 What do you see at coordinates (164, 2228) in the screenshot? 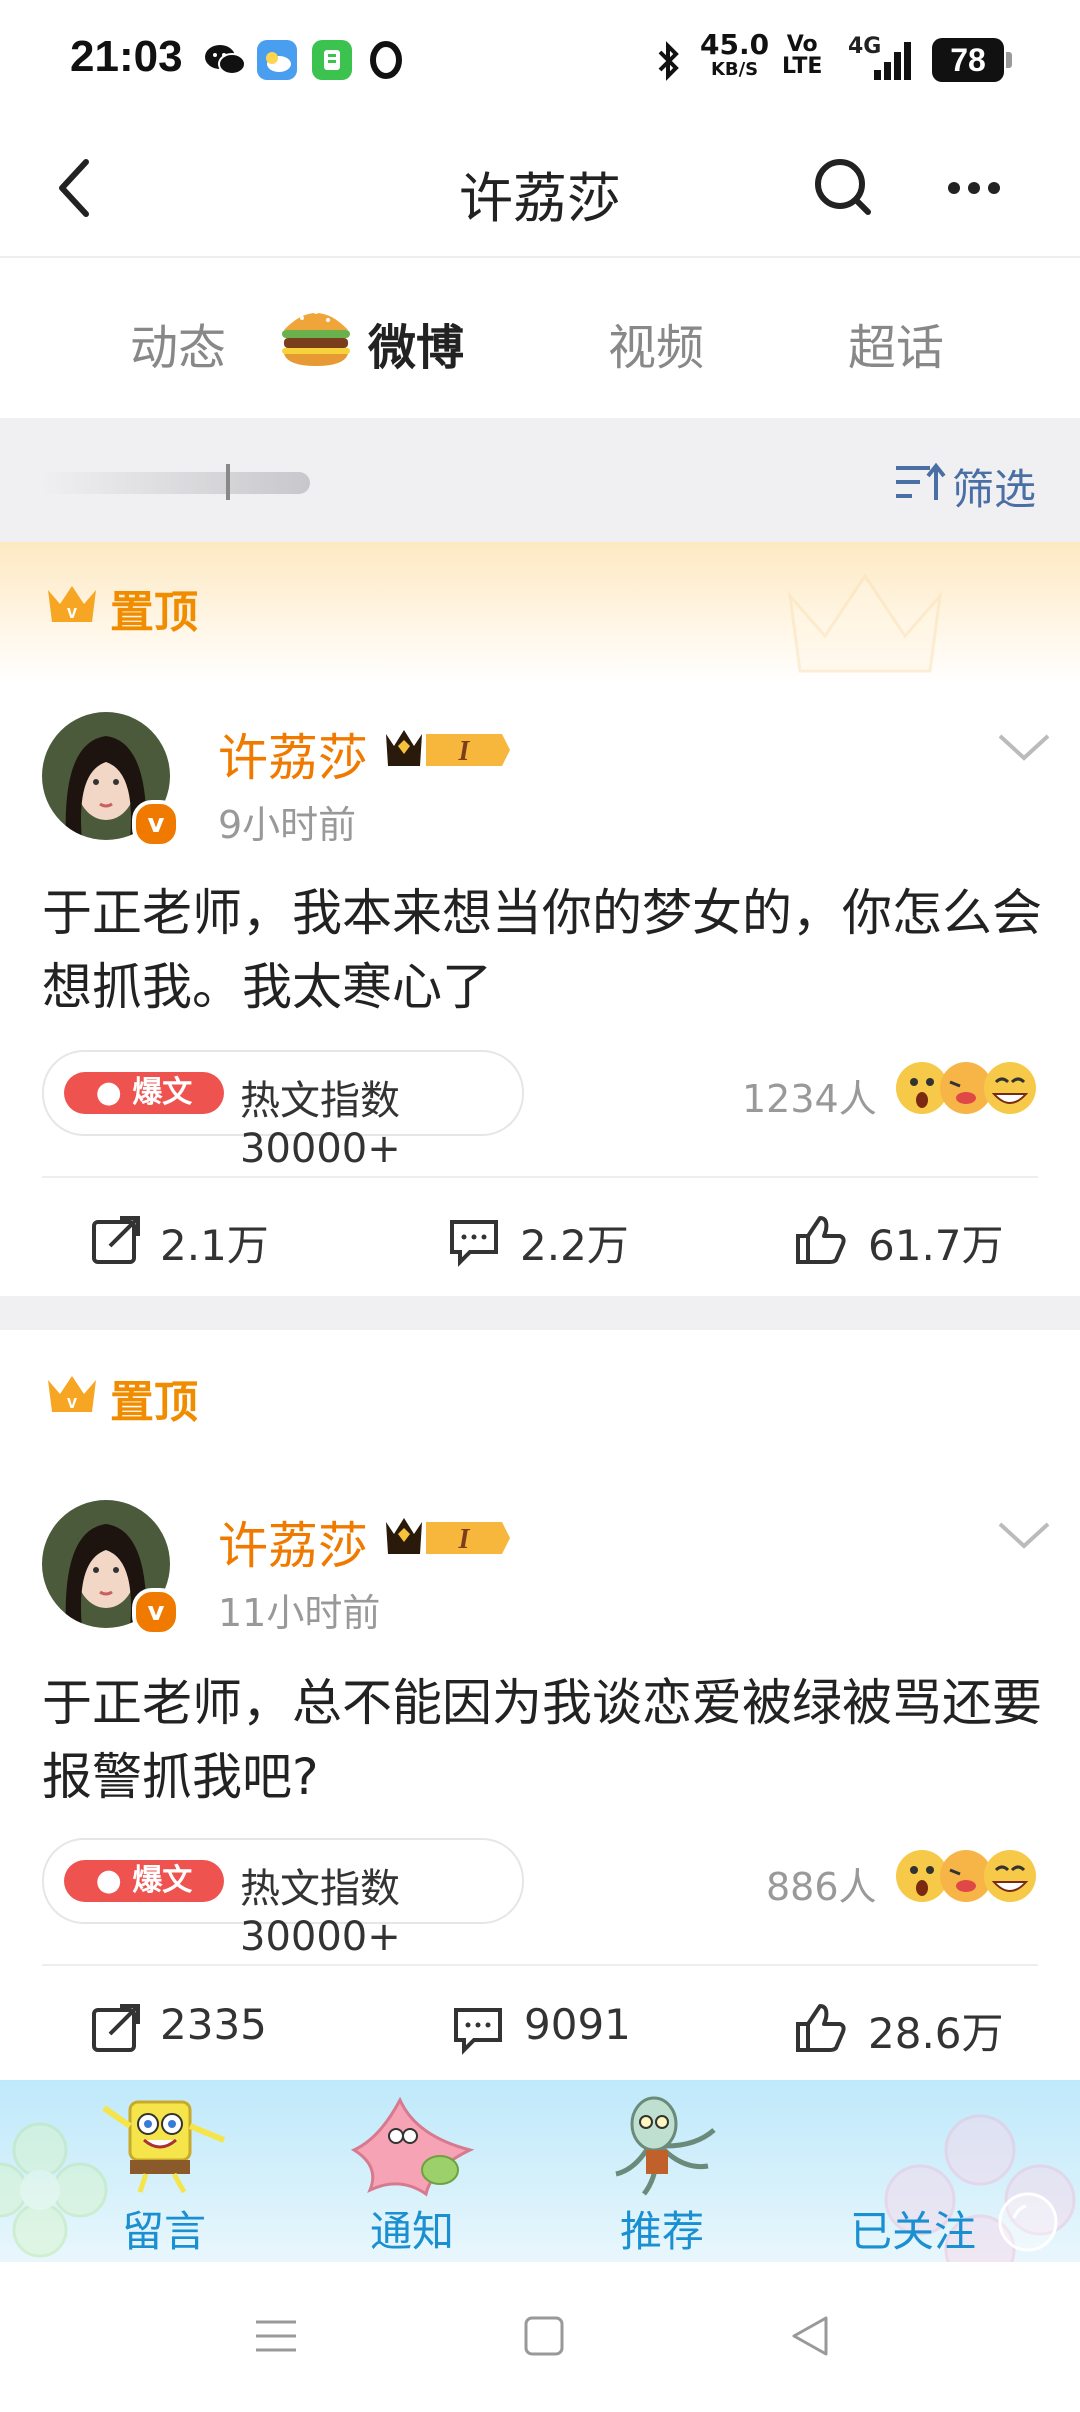
I see `tab-liuyan: 留言` at bounding box center [164, 2228].